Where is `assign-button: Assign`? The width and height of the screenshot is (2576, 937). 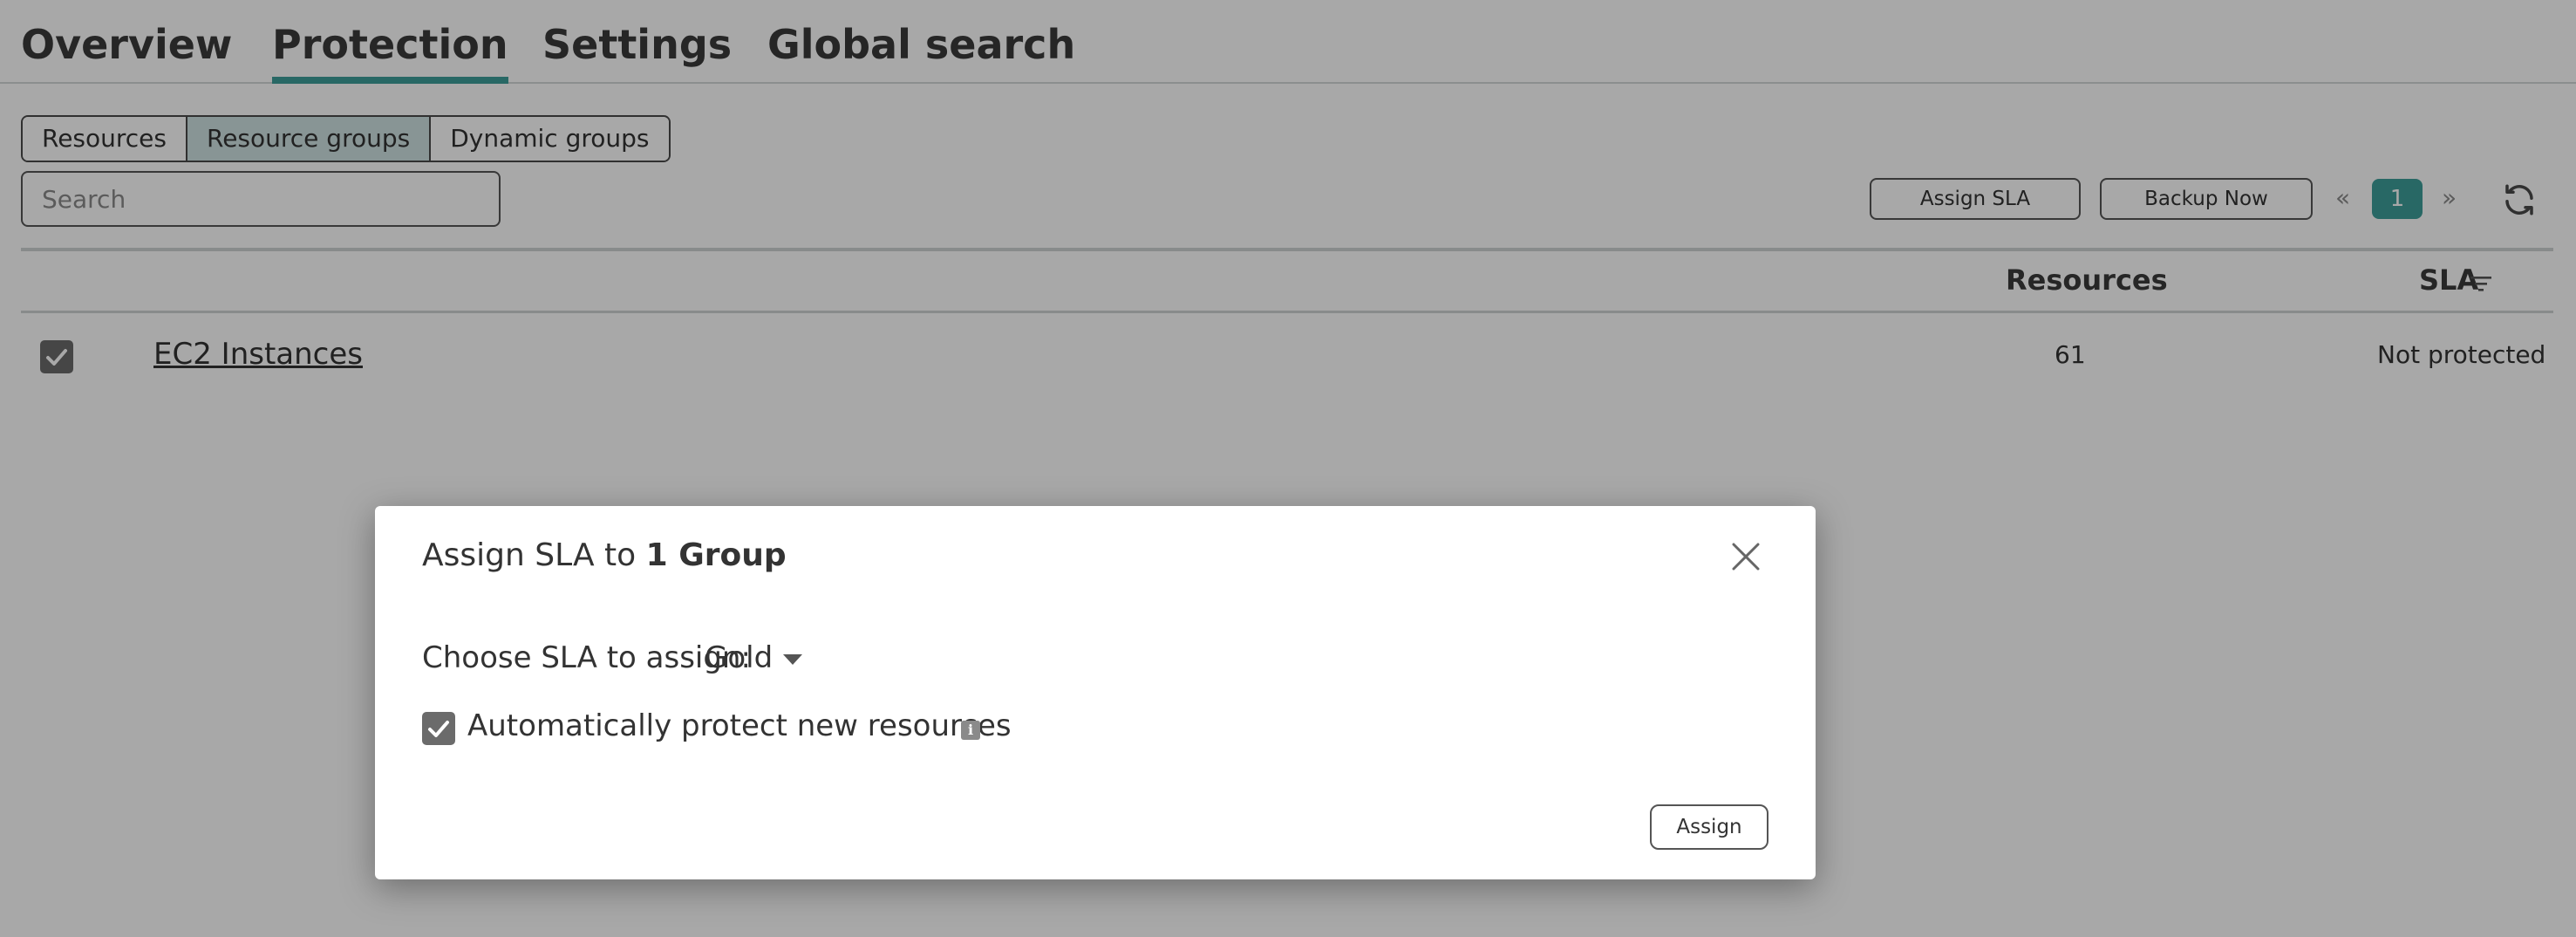
assign-button: Assign is located at coordinates (1709, 827).